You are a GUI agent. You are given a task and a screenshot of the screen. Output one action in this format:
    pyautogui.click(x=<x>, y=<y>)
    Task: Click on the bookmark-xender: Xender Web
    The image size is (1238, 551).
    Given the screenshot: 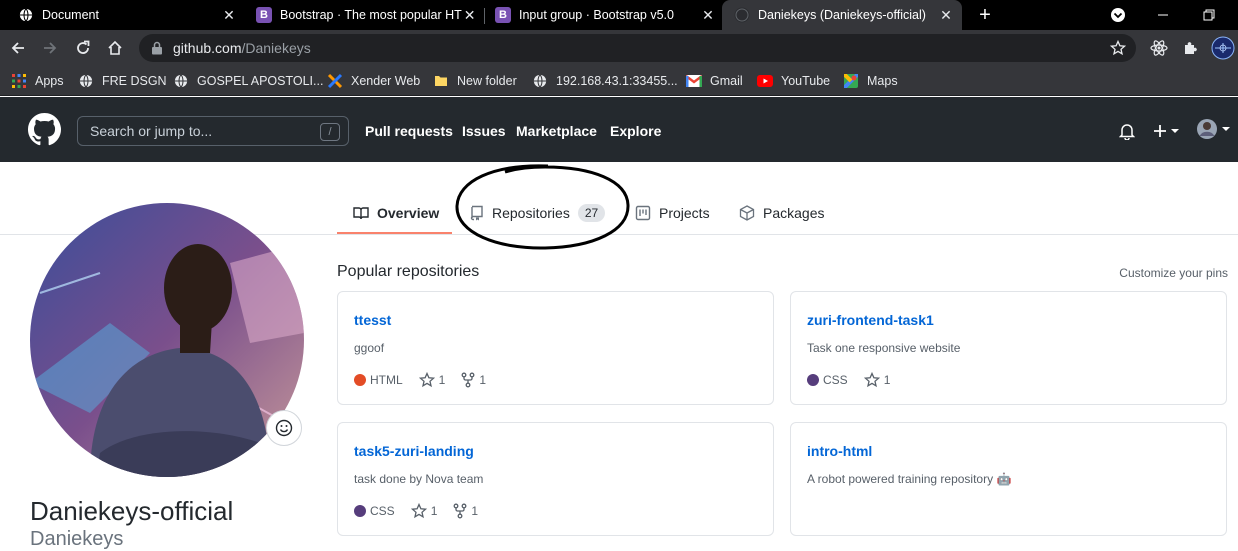 What is the action you would take?
    pyautogui.click(x=373, y=81)
    